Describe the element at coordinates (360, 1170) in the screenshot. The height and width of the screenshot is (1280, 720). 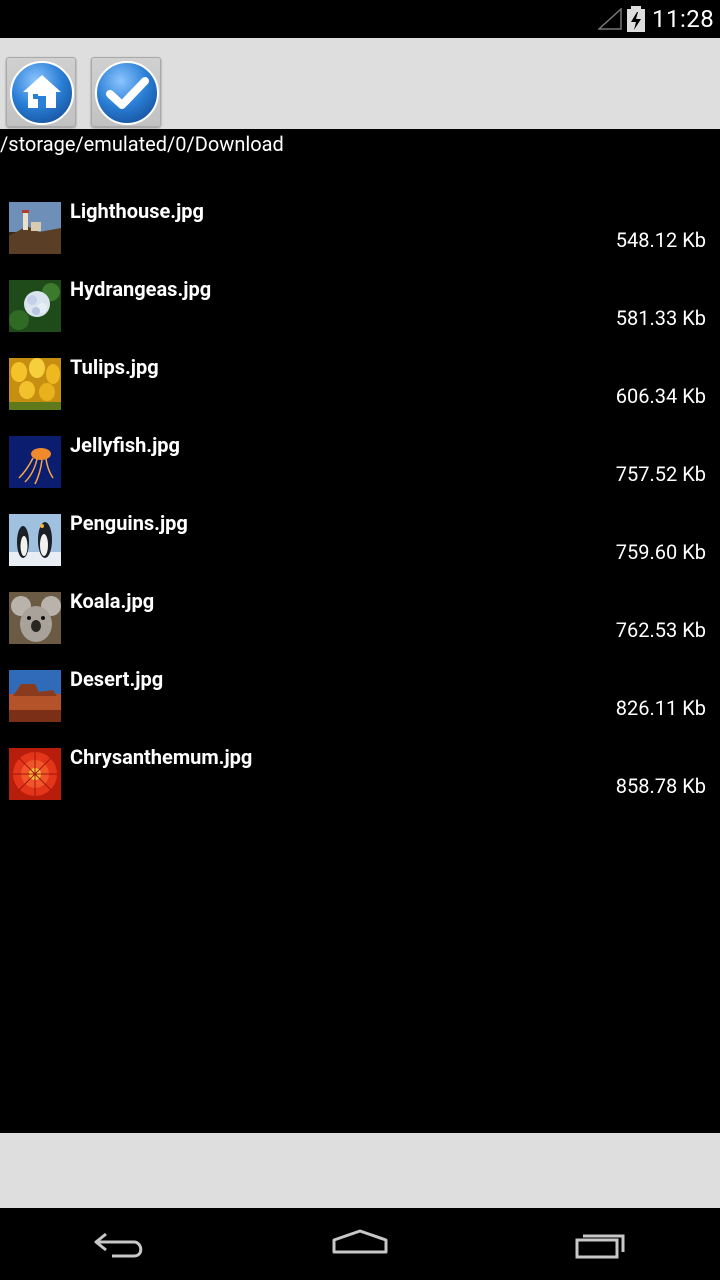
I see `bottom-bar` at that location.